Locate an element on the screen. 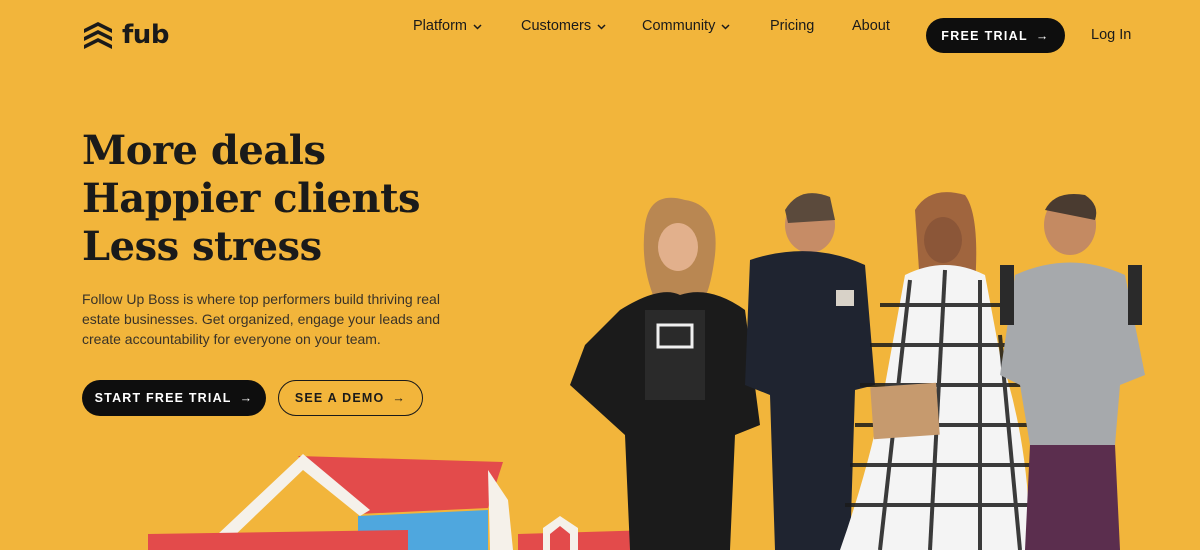 This screenshot has width=1200, height=550. nav-platform-label: Platform is located at coordinates (440, 26).